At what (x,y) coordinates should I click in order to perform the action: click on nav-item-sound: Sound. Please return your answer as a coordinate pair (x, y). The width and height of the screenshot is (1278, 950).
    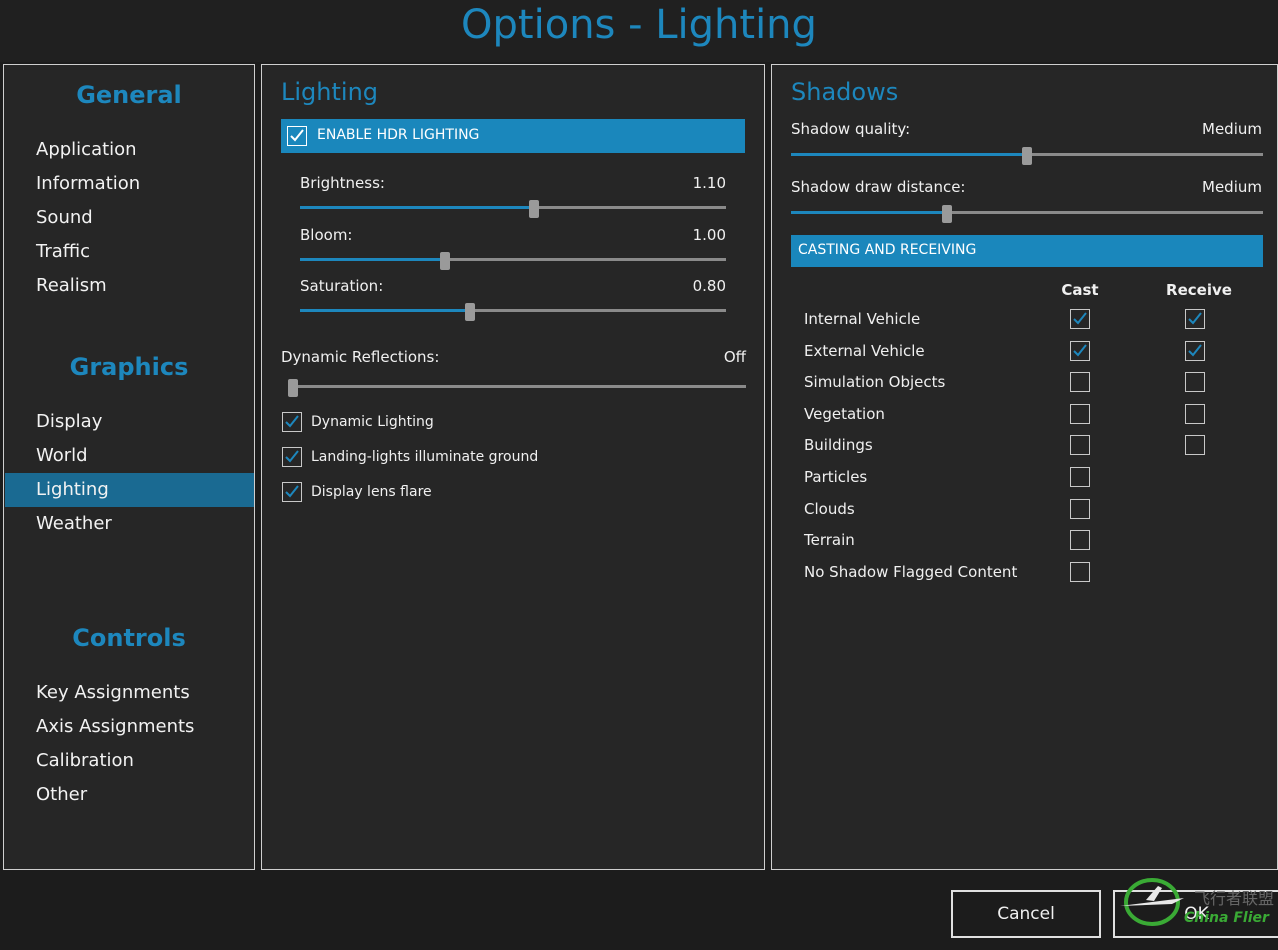
    Looking at the image, I should click on (129, 218).